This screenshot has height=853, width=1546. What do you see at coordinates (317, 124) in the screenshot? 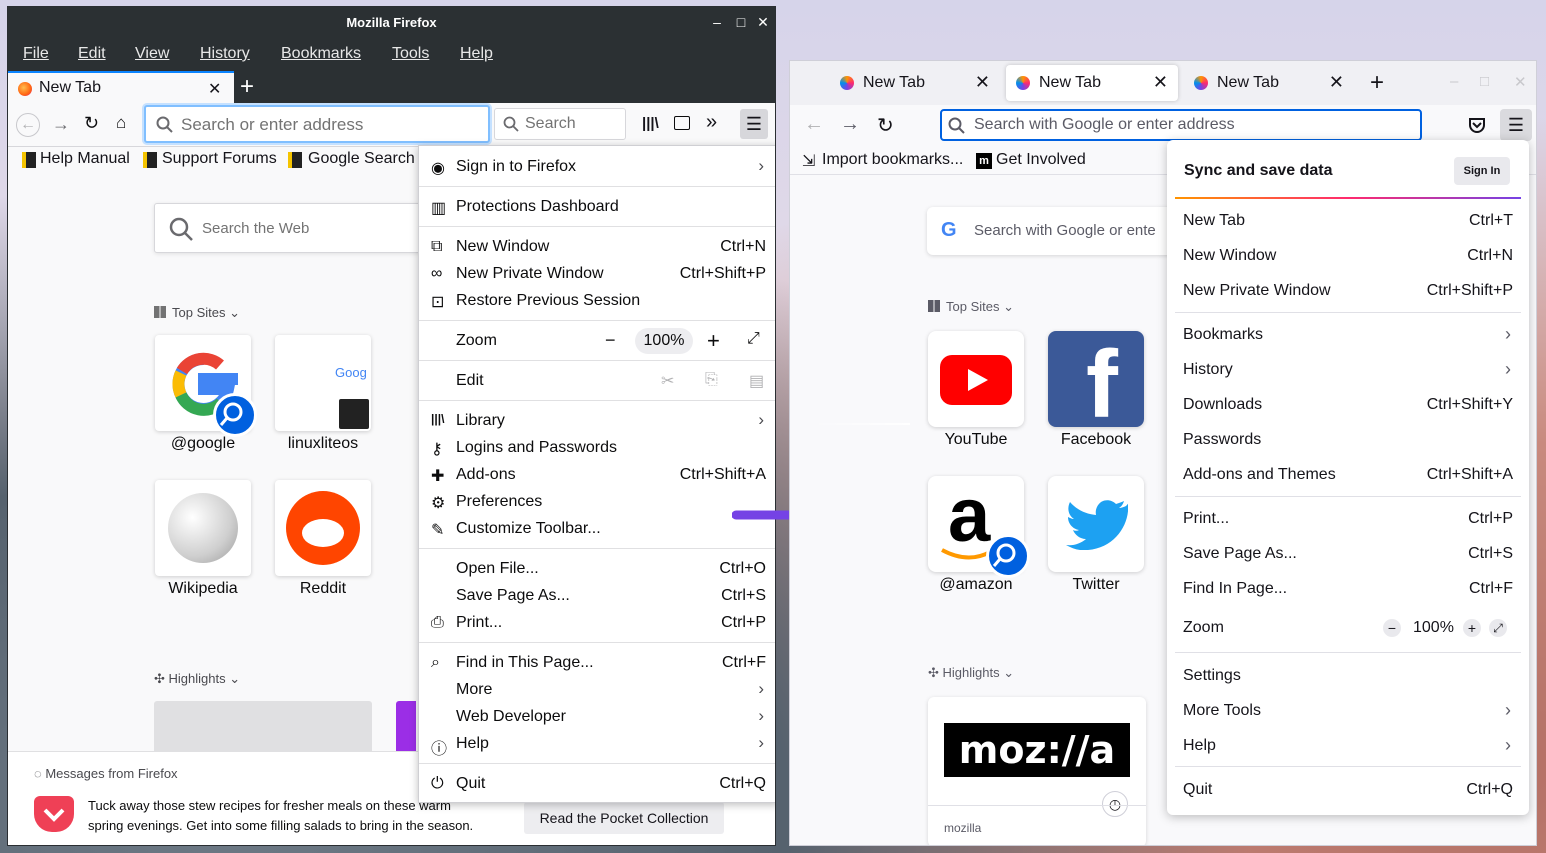
I see `url-bar: Search or enter address` at bounding box center [317, 124].